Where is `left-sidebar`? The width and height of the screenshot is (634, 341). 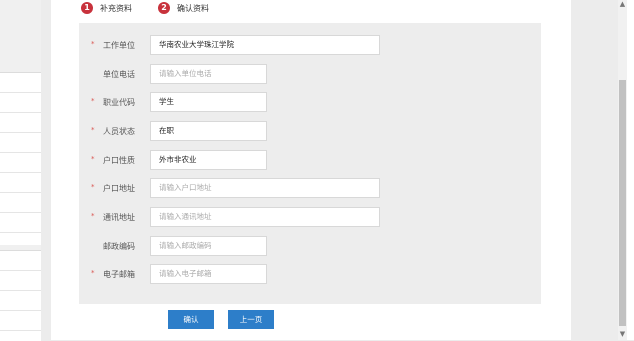 left-sidebar is located at coordinates (20, 170).